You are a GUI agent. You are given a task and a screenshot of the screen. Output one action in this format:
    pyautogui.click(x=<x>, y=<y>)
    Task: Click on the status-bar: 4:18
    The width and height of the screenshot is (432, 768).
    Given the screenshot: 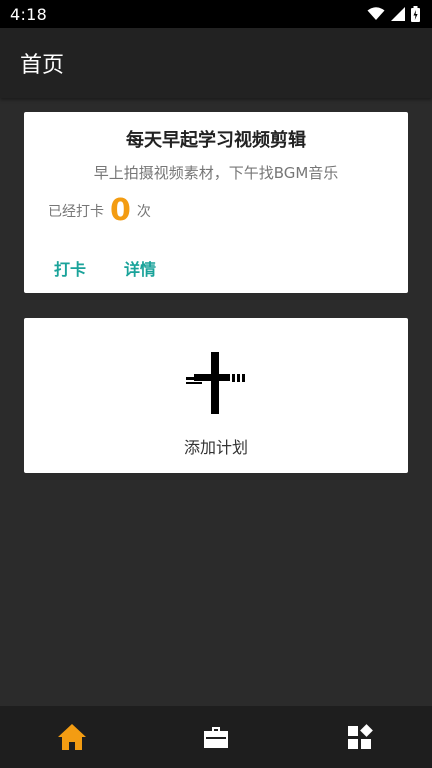 What is the action you would take?
    pyautogui.click(x=216, y=14)
    